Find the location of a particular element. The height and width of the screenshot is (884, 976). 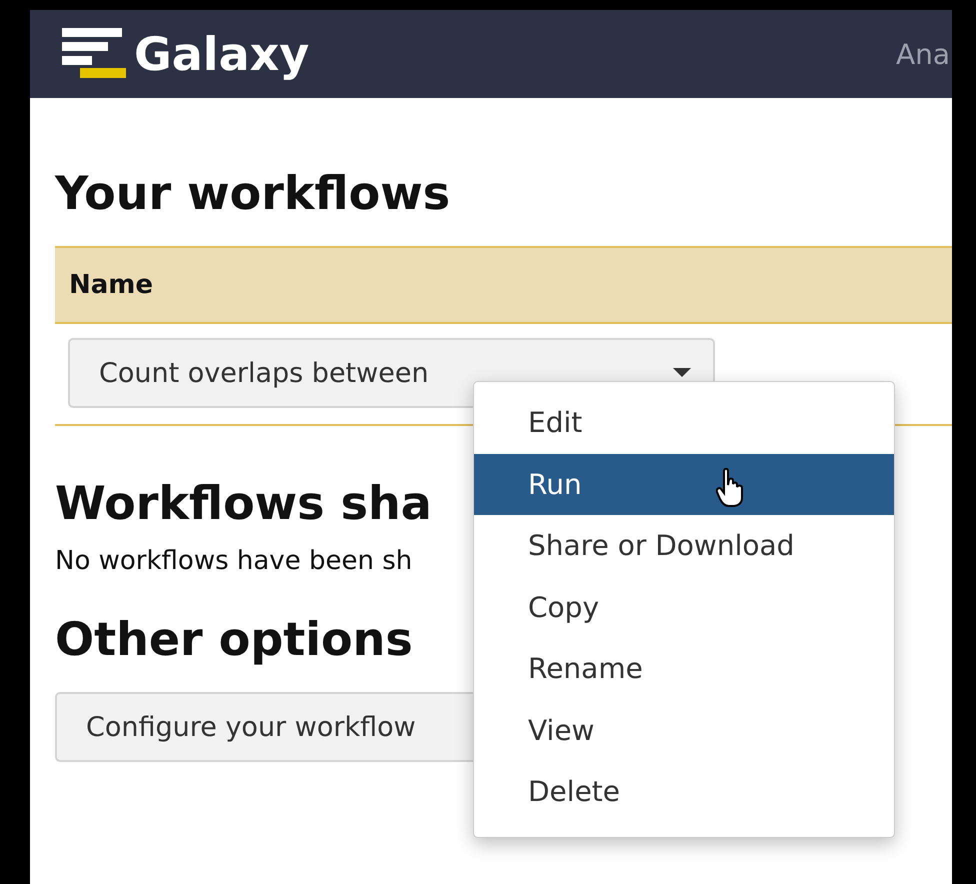

menu-item: Delete is located at coordinates (684, 791).